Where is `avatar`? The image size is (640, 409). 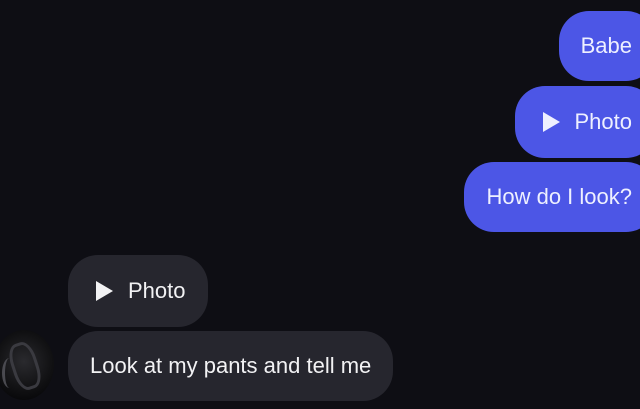 avatar is located at coordinates (27, 365).